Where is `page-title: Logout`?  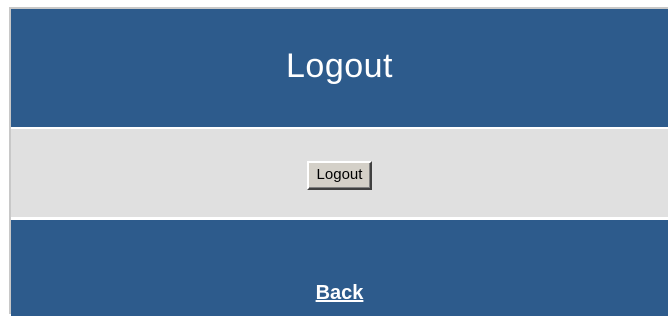 page-title: Logout is located at coordinates (339, 65).